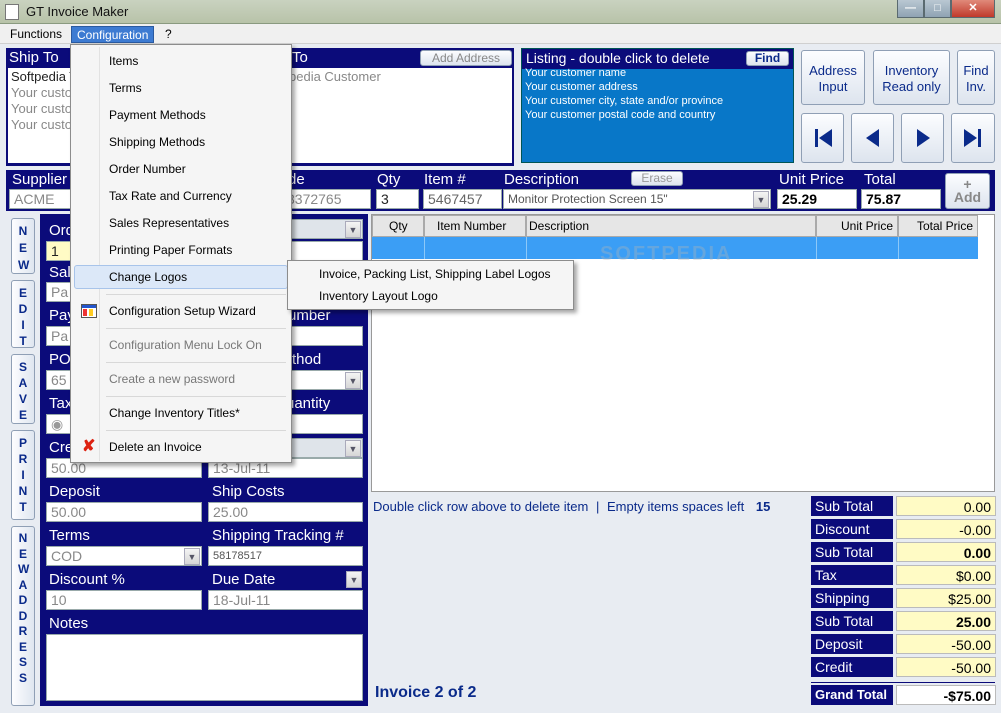 This screenshot has width=1001, height=713. I want to click on ship-costs-label: Ship Costs, so click(248, 491).